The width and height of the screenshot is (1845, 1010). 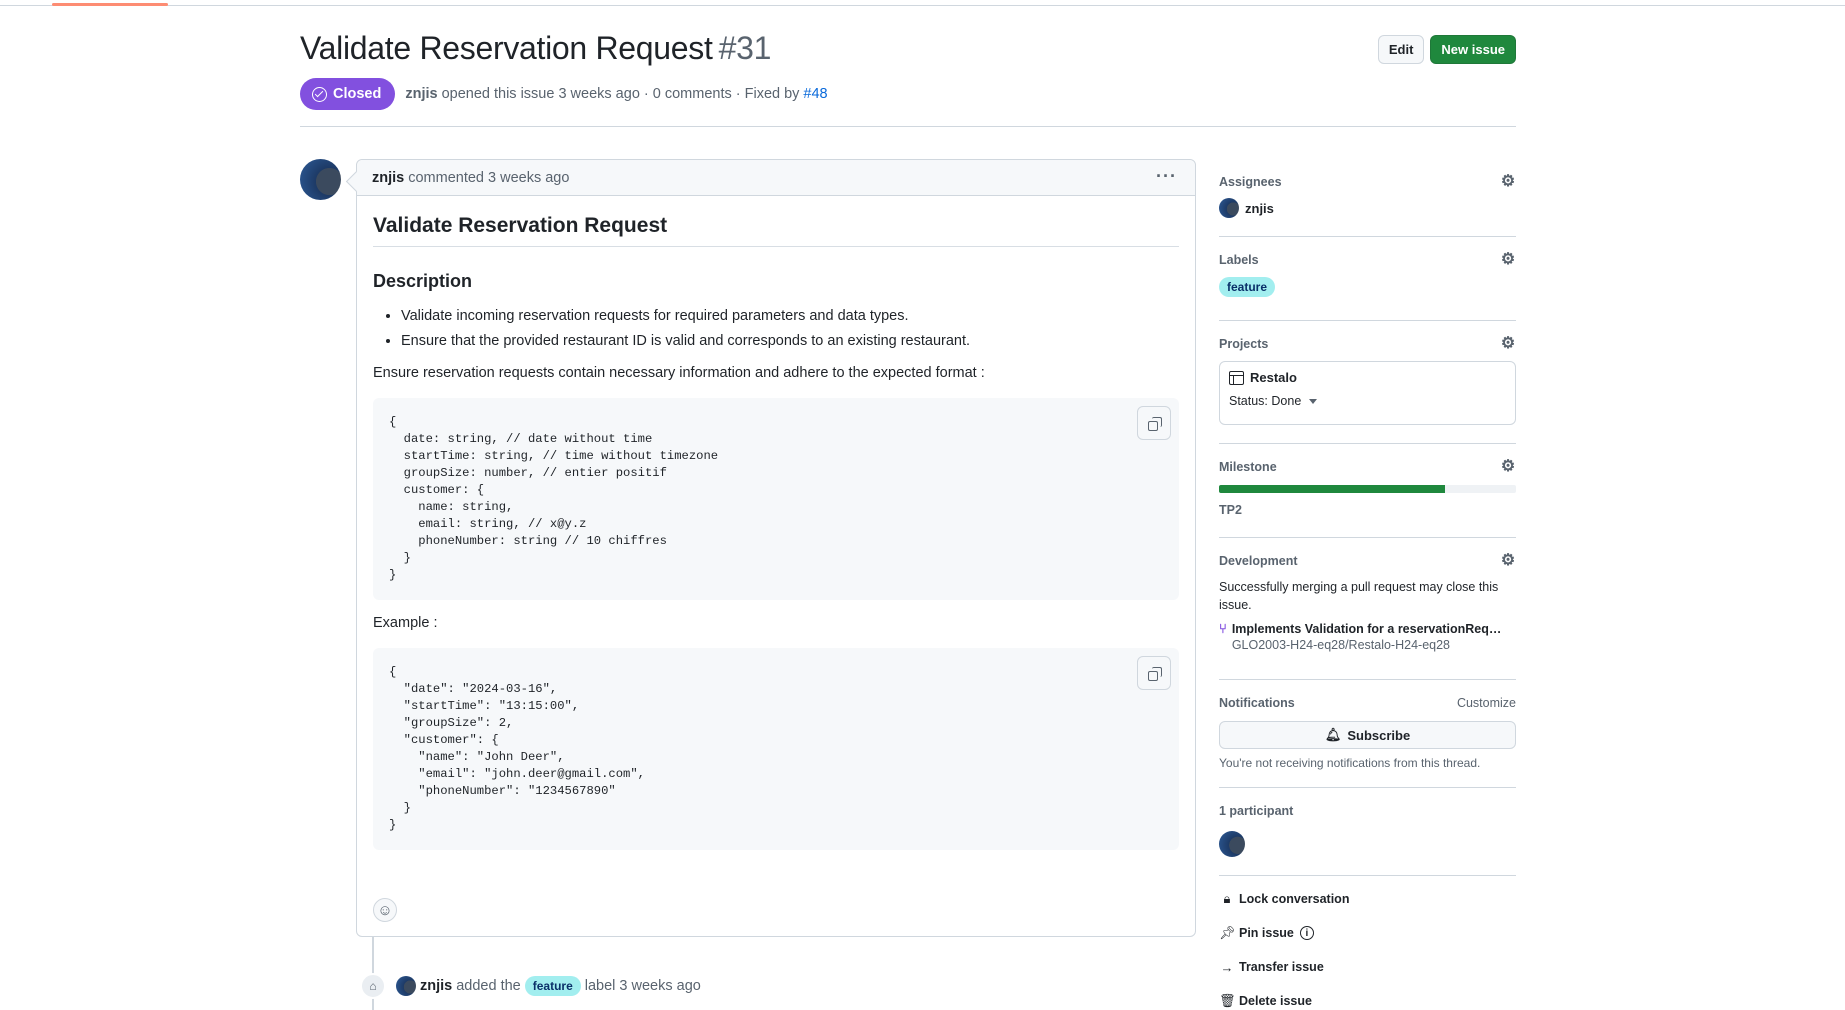 I want to click on triangle-down-icon, so click(x=1313, y=401).